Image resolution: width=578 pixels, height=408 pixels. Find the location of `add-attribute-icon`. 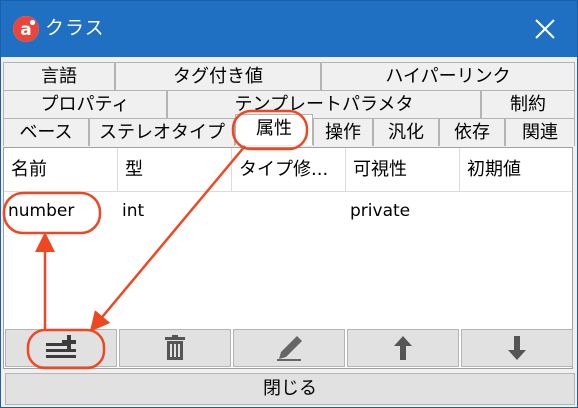

add-attribute-icon is located at coordinates (61, 346).